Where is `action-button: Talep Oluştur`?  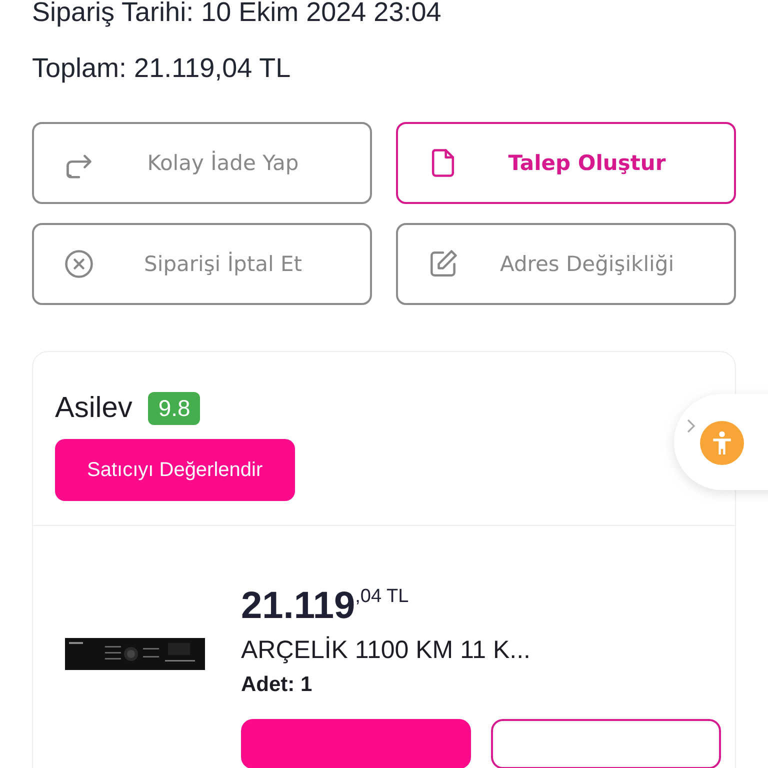 action-button: Talep Oluştur is located at coordinates (566, 163).